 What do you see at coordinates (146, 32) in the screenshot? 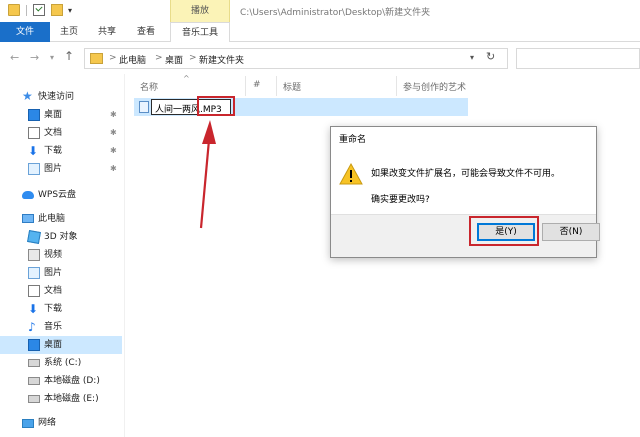
I see `tab-view: 查看` at bounding box center [146, 32].